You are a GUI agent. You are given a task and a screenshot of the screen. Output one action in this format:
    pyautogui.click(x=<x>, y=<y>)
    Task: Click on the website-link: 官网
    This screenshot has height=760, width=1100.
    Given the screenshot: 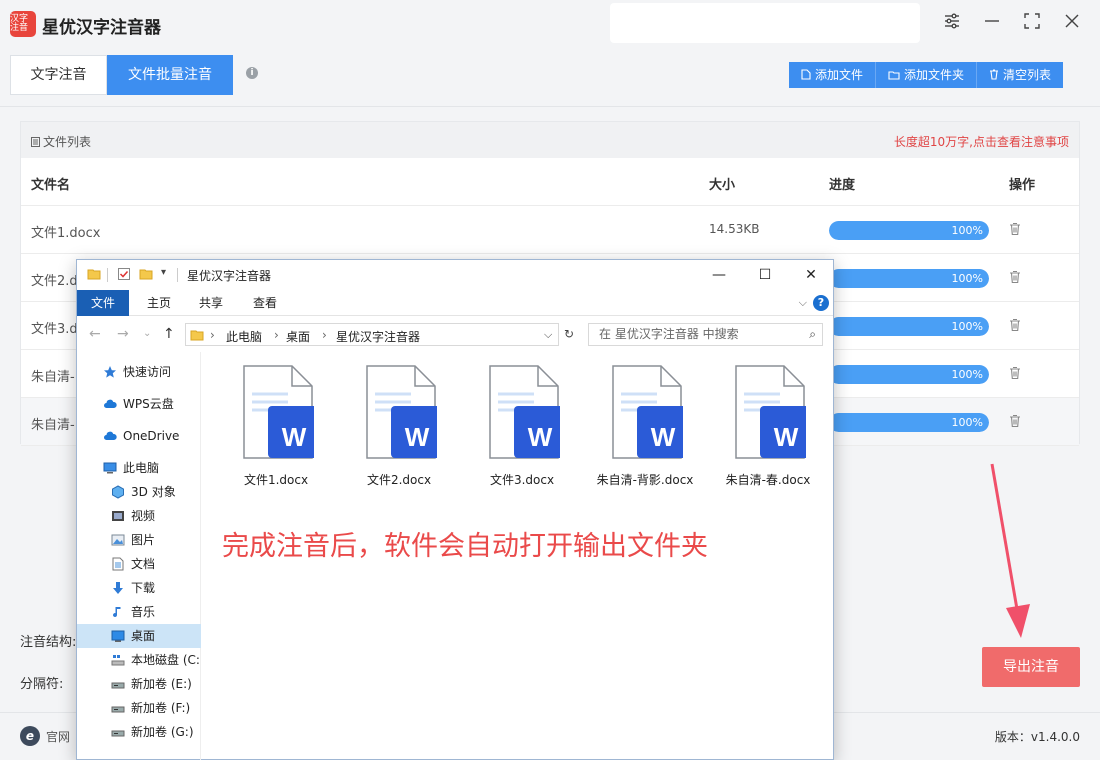 What is the action you would take?
    pyautogui.click(x=58, y=736)
    